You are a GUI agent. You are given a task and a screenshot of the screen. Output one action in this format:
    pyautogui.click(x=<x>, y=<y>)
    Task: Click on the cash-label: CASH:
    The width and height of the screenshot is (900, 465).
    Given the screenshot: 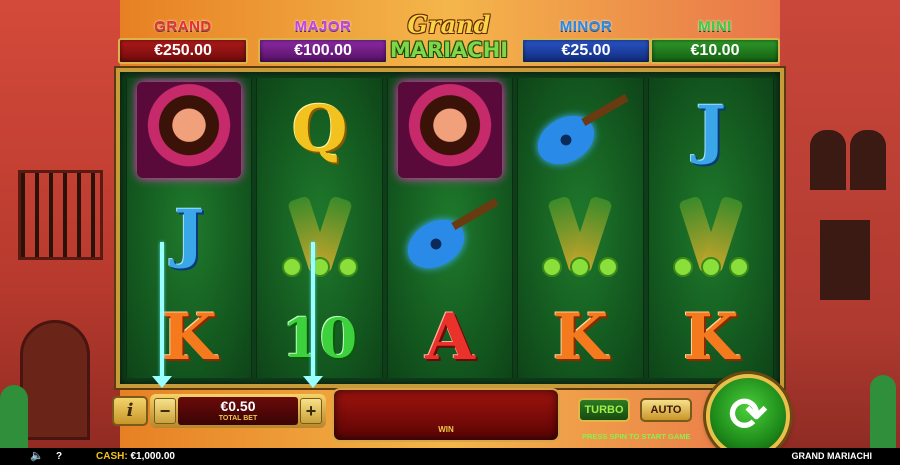 What is the action you would take?
    pyautogui.click(x=112, y=456)
    